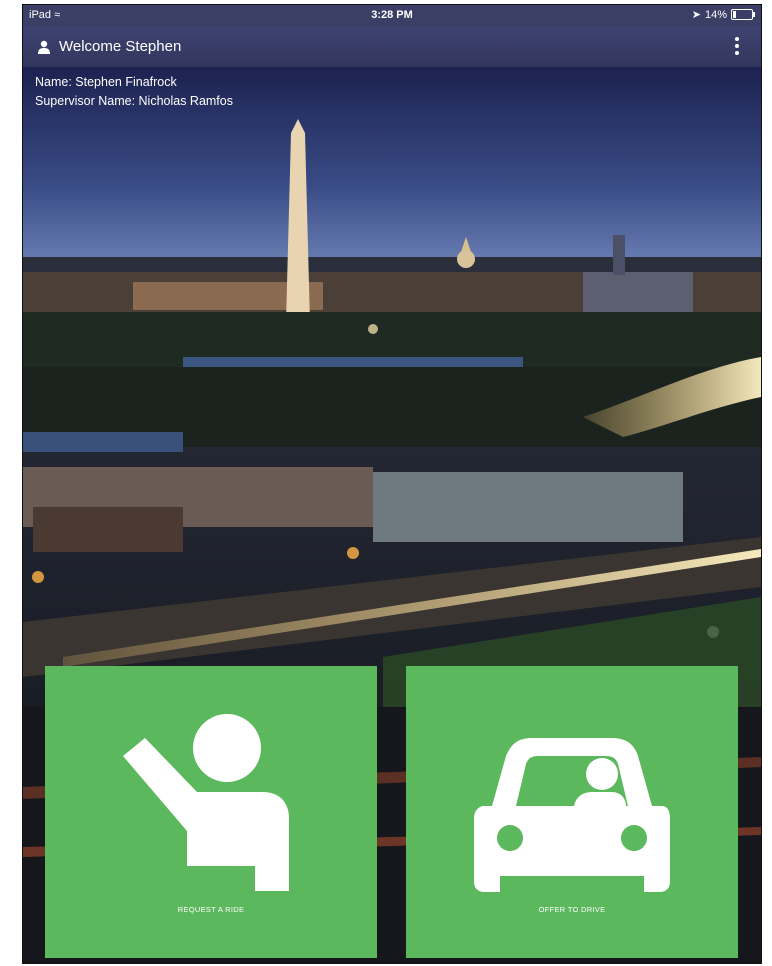 The image size is (772, 966). Describe the element at coordinates (206, 802) in the screenshot. I see `raised-hand-person-icon` at that location.